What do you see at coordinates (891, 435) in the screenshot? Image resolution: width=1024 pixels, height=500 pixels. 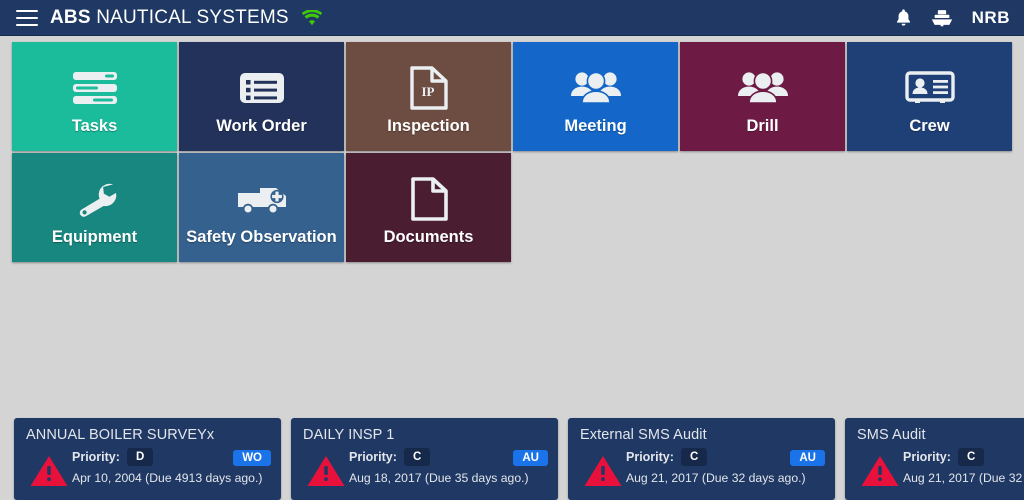 I see `alert-title: SMS Audit` at bounding box center [891, 435].